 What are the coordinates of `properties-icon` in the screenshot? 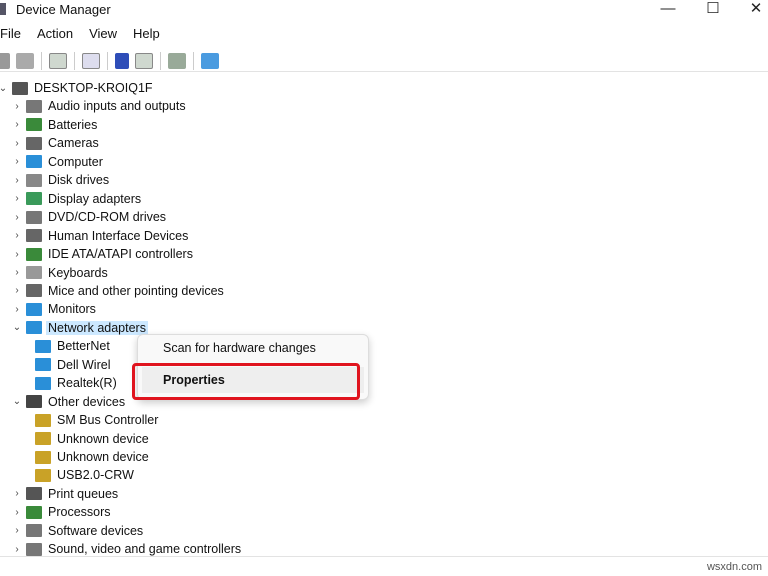 It's located at (91, 60).